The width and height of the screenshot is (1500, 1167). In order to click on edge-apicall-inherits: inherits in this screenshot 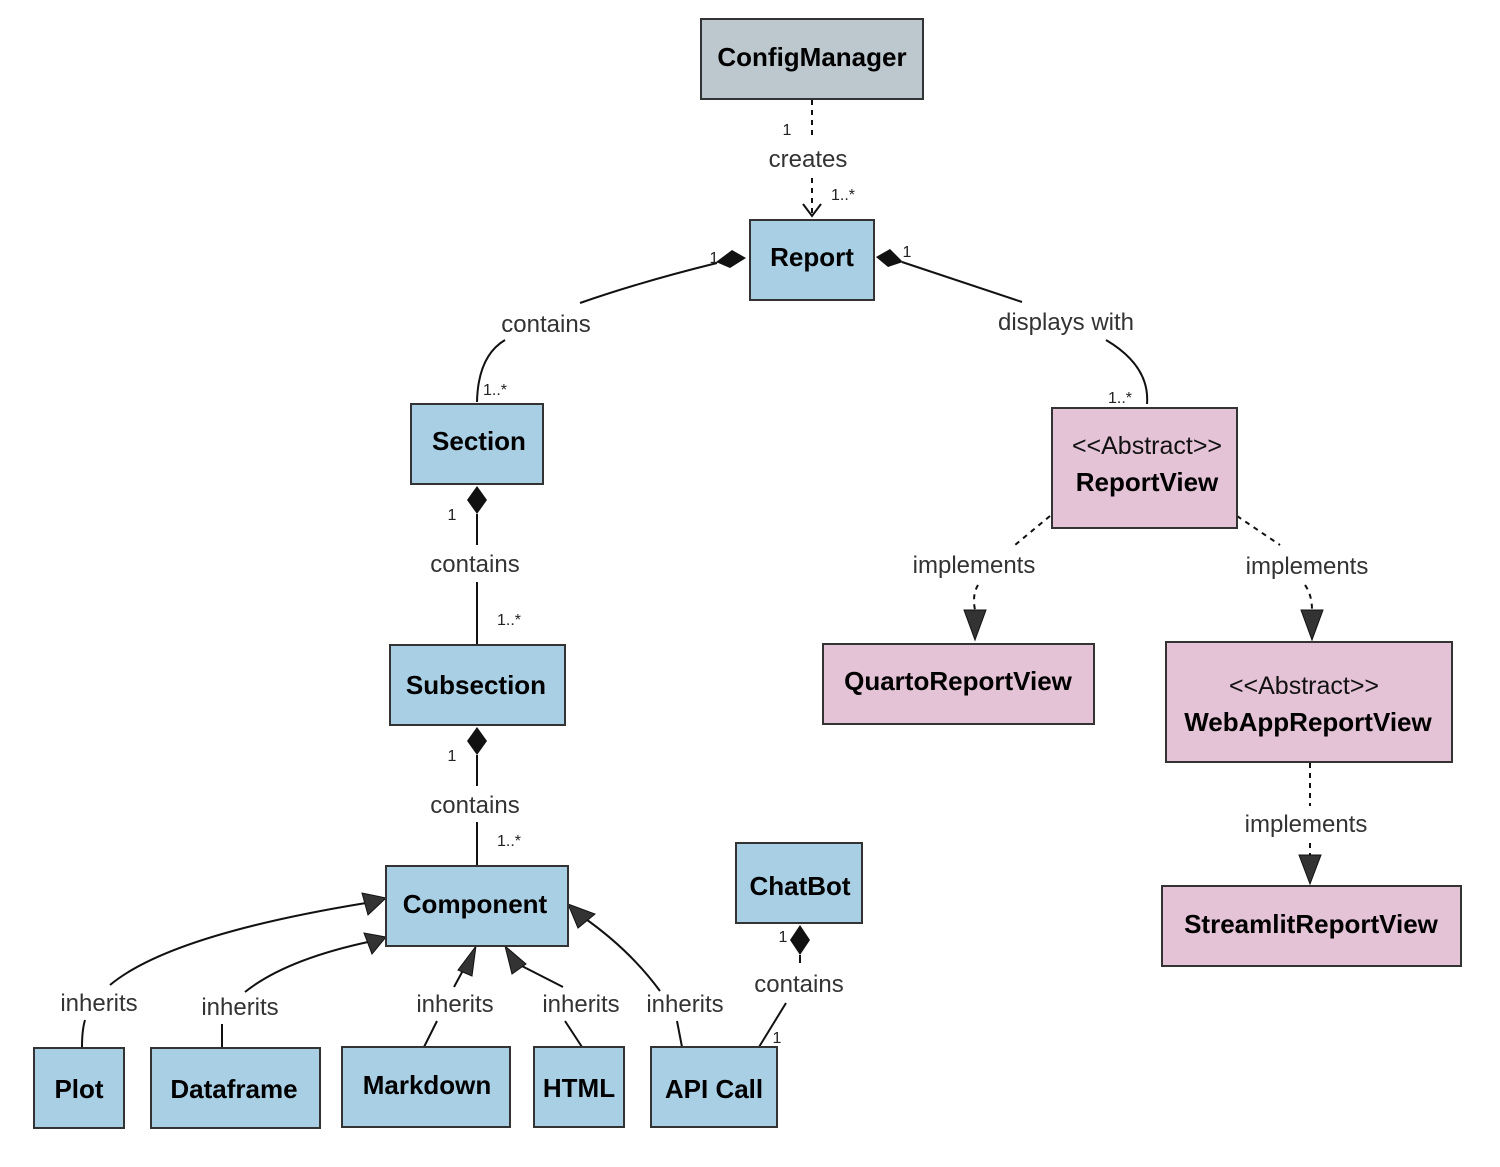, I will do `click(645, 975)`.